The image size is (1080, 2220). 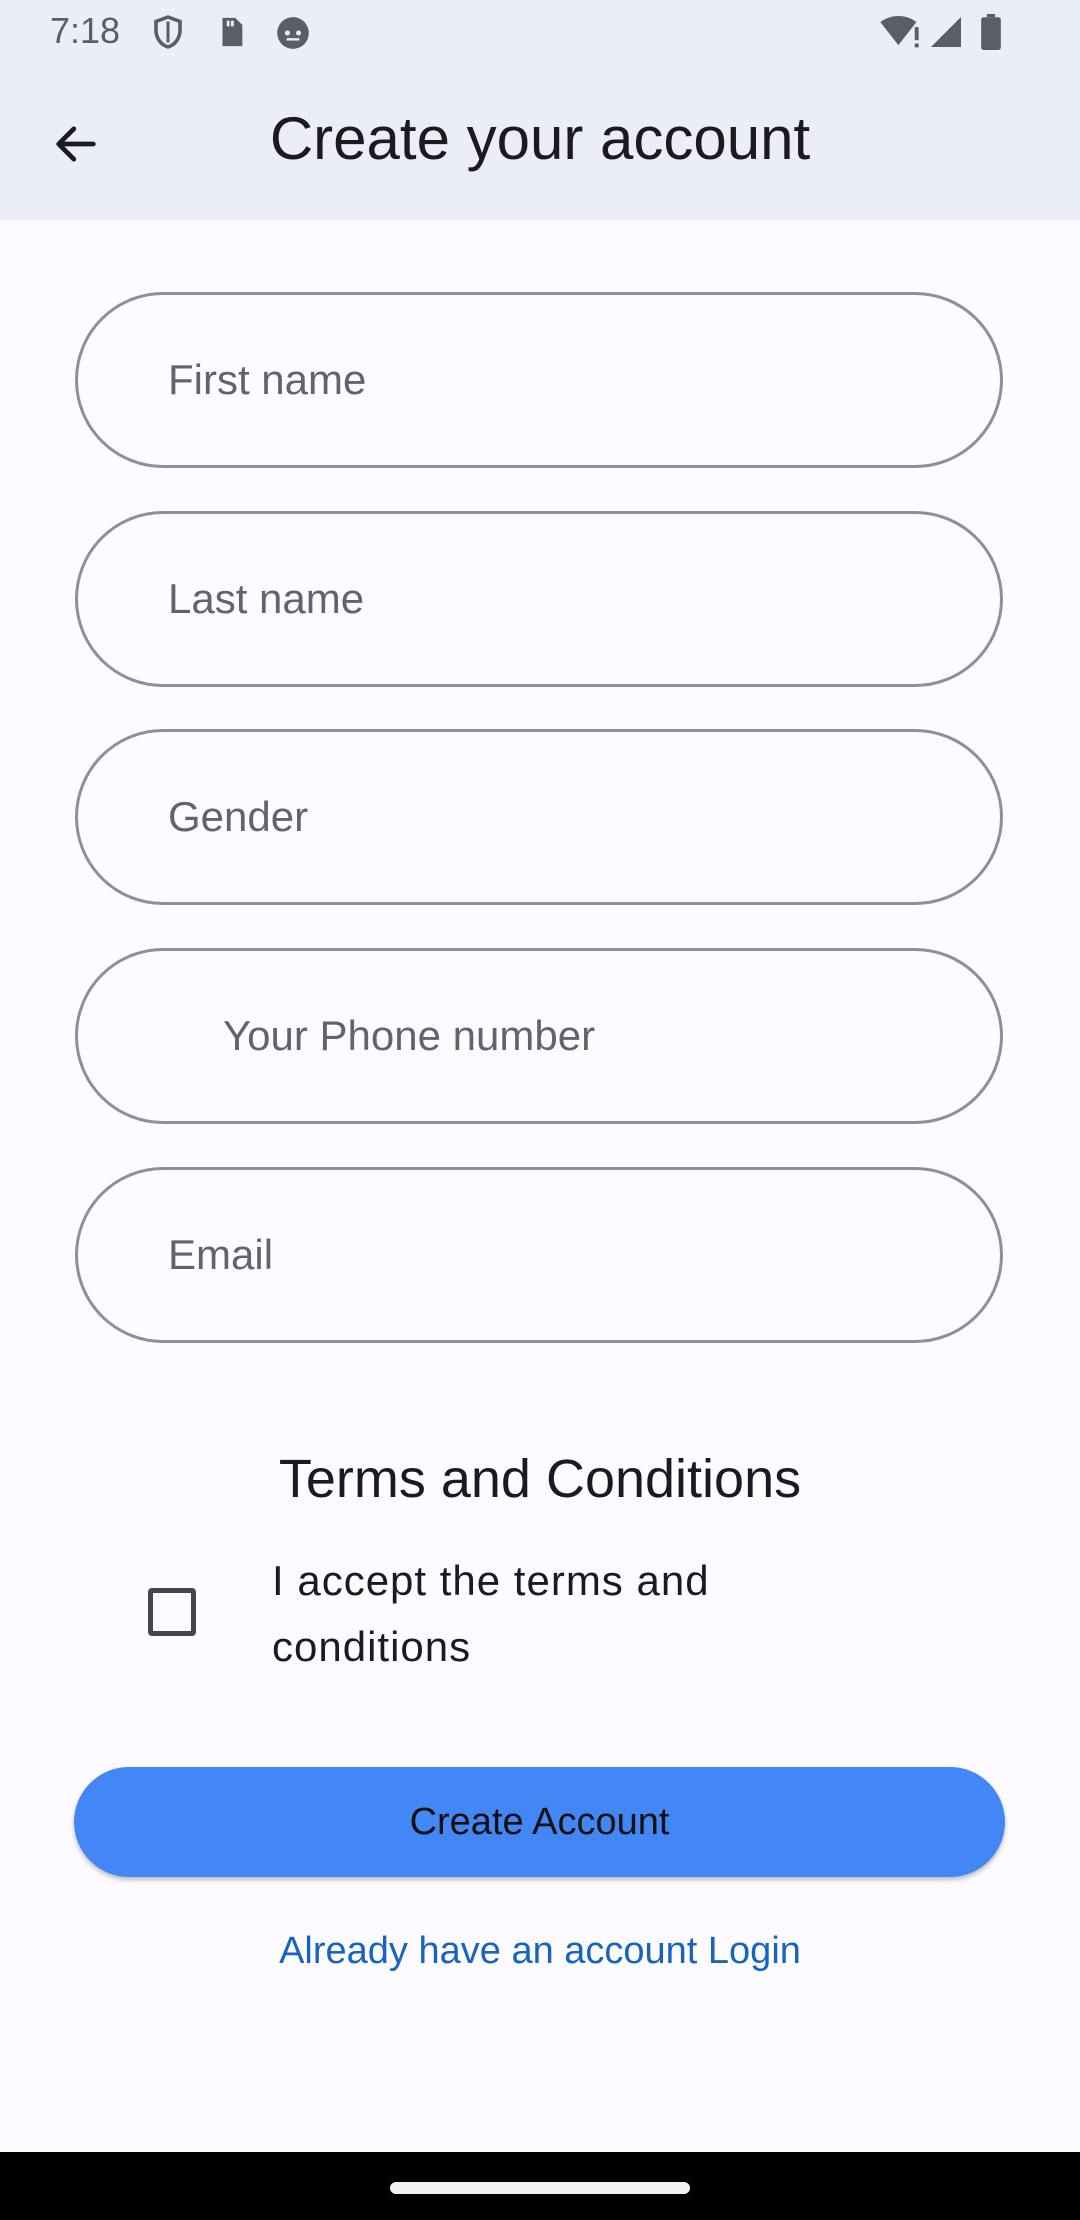 What do you see at coordinates (238, 816) in the screenshot?
I see `gender-placeholder: Gender` at bounding box center [238, 816].